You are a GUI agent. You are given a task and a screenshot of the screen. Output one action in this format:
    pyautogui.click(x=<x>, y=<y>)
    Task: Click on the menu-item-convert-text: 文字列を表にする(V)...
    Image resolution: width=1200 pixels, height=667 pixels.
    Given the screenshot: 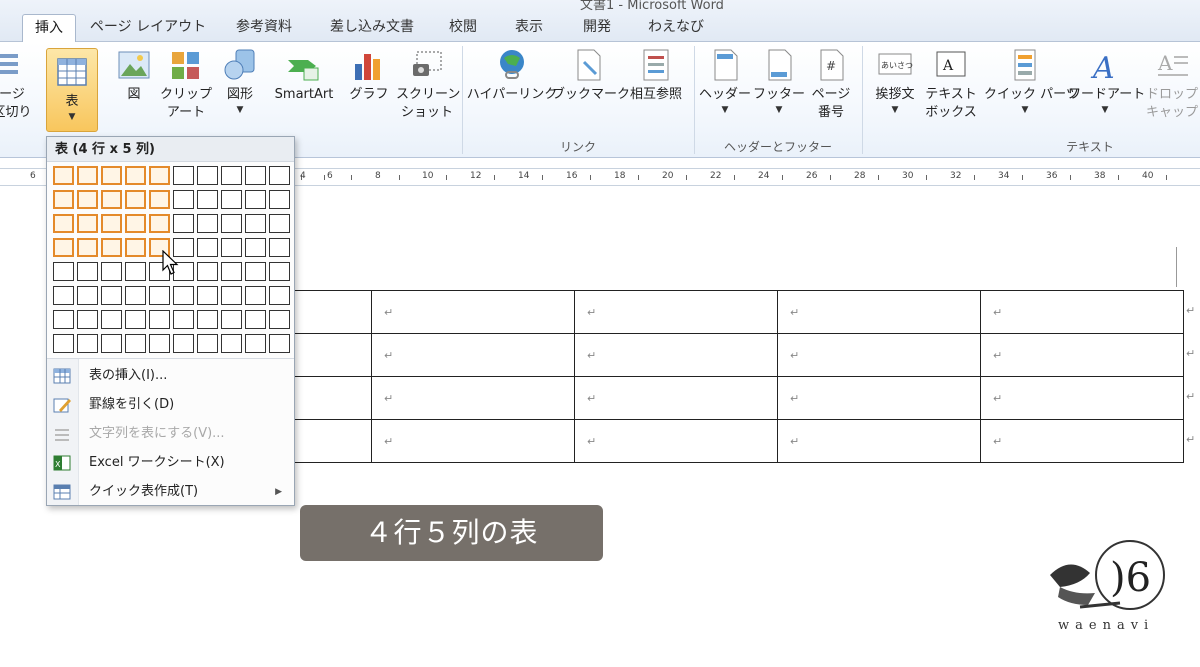 What is the action you would take?
    pyautogui.click(x=170, y=434)
    